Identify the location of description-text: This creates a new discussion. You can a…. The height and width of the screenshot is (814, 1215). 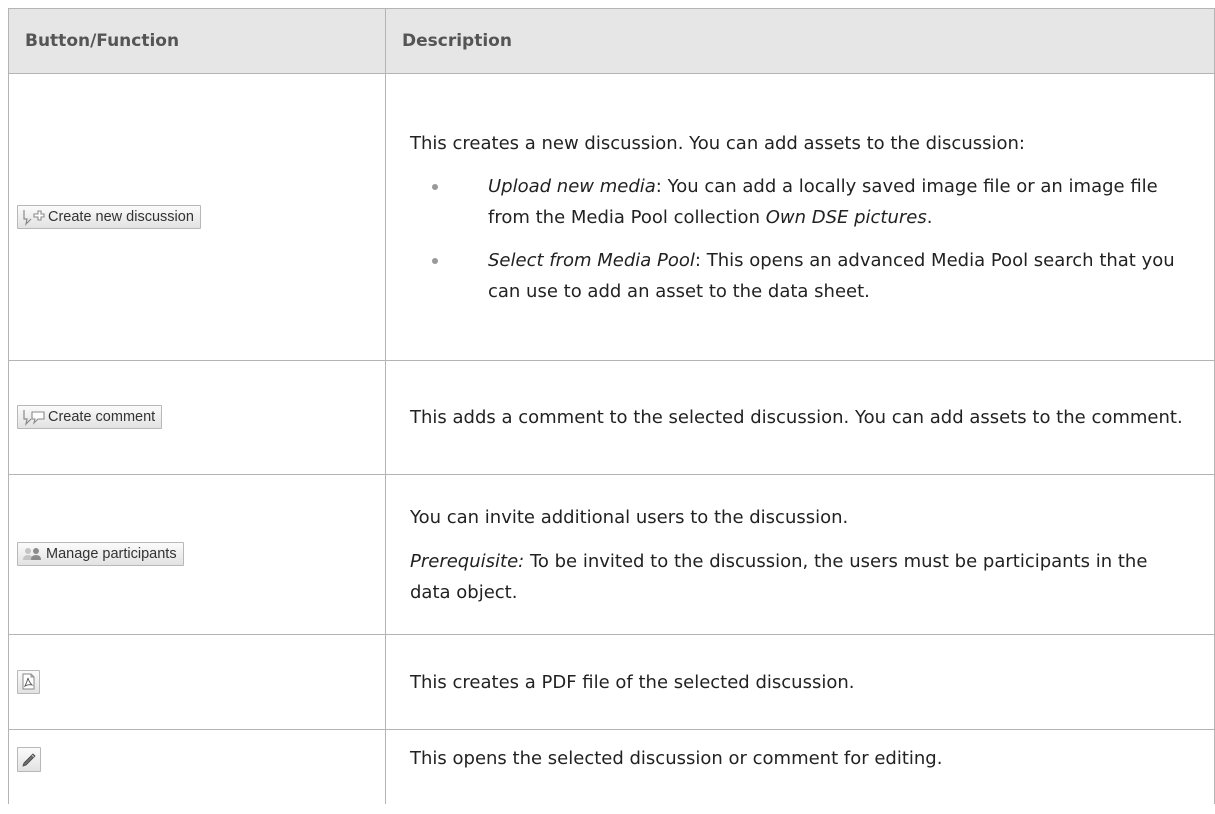
(717, 143).